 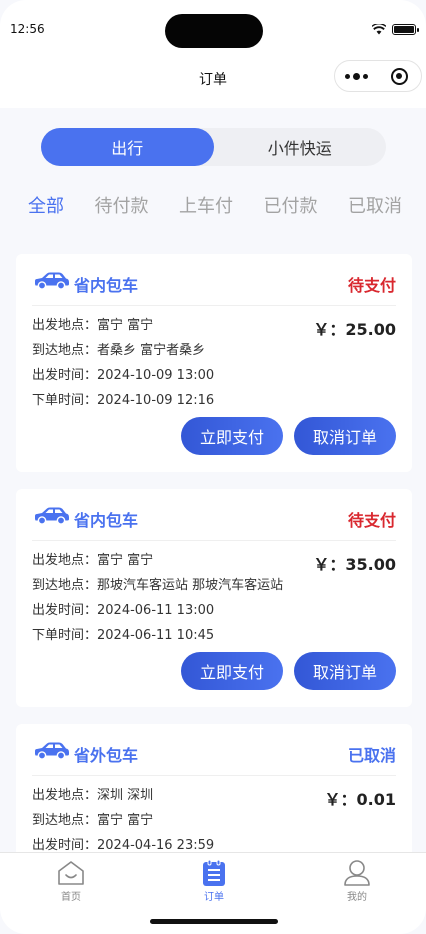 I want to click on status-icons, so click(x=395, y=29).